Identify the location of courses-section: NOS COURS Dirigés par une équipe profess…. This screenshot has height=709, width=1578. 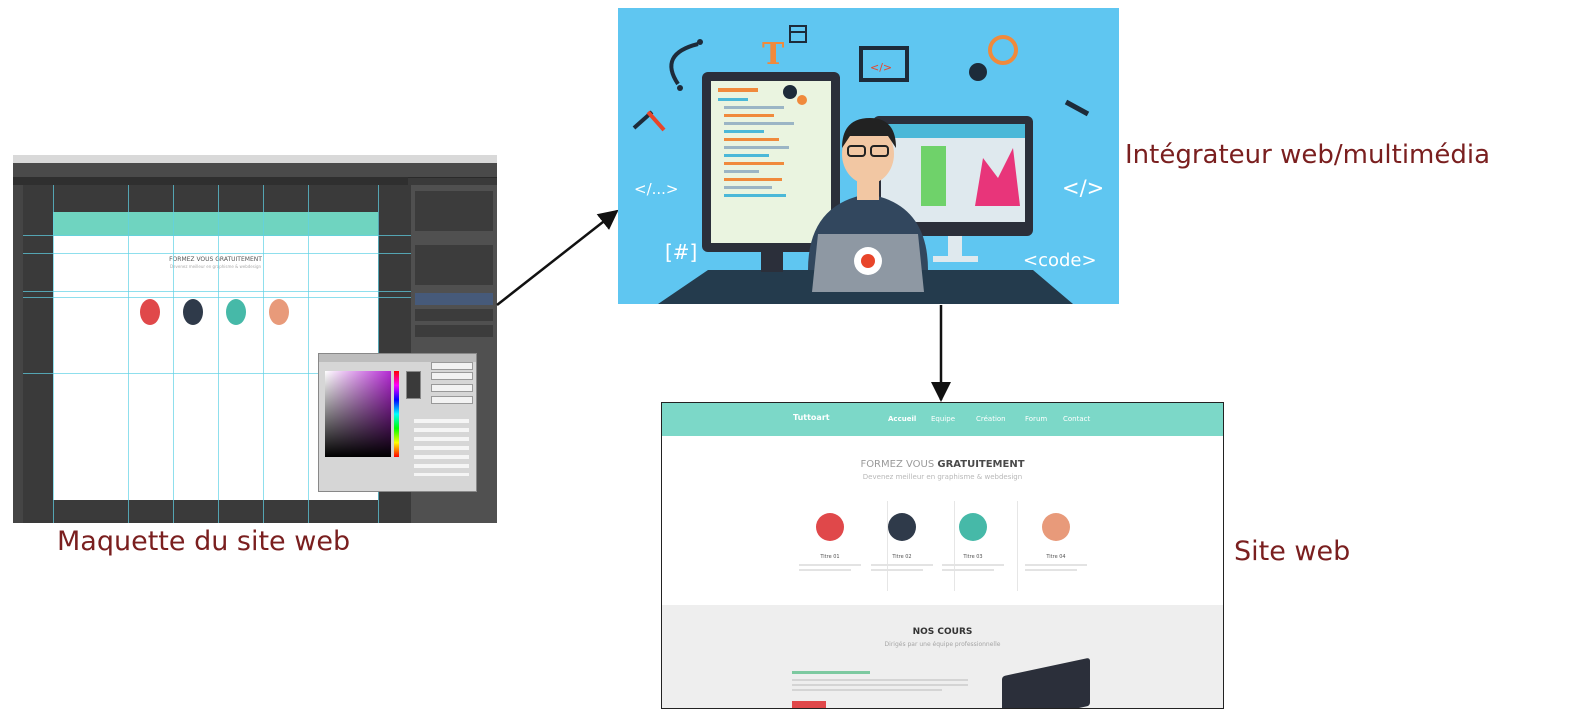
(942, 656).